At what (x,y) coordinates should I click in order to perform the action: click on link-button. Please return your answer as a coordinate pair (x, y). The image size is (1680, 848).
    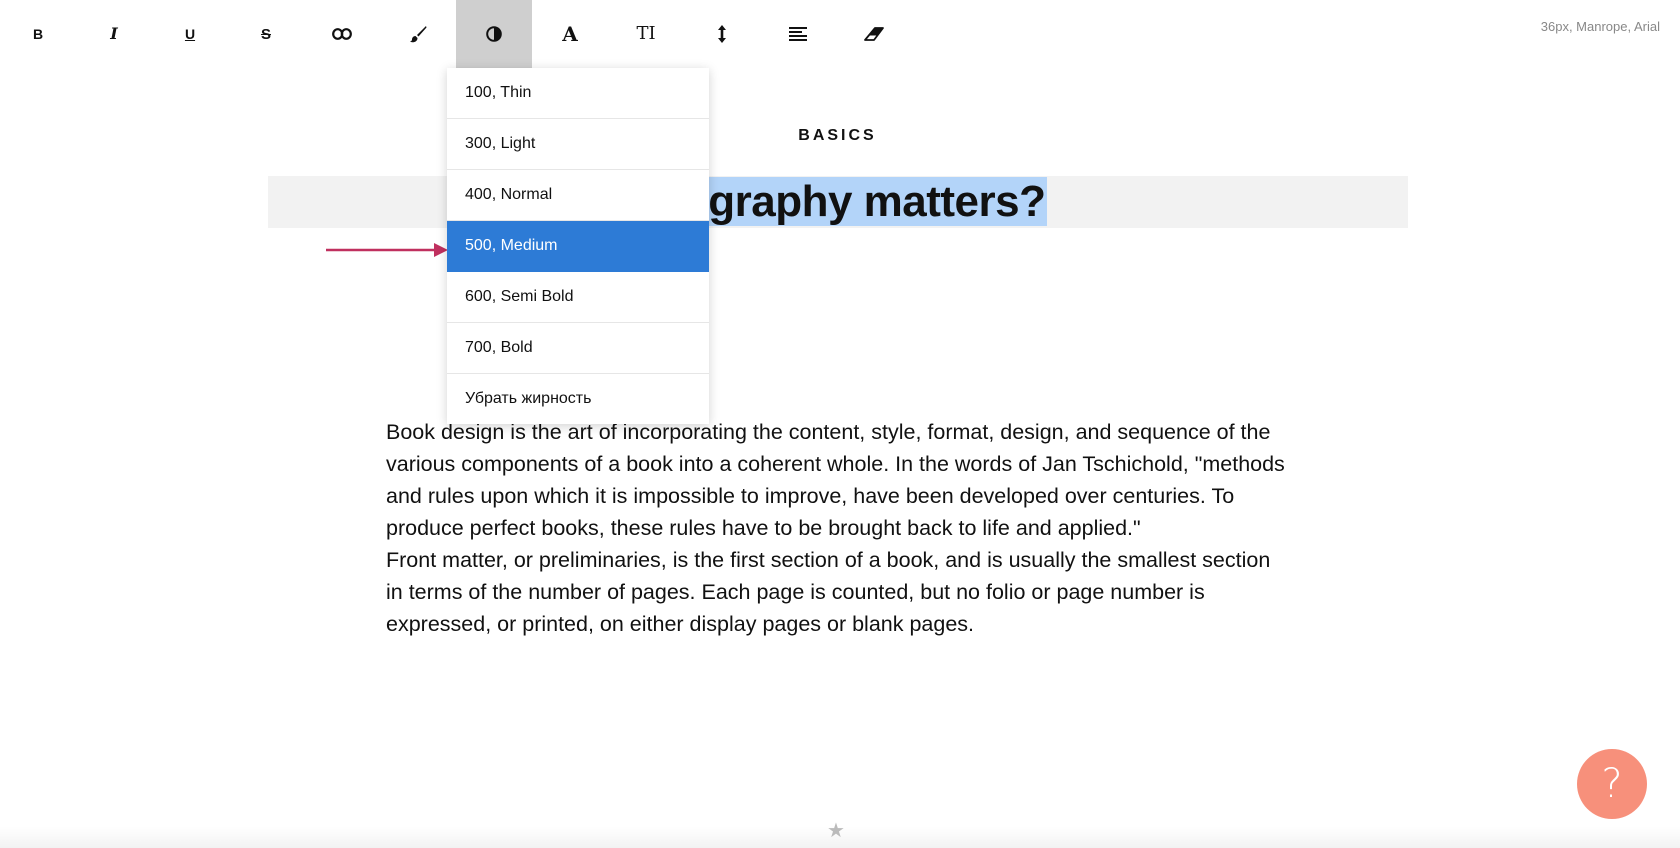
    Looking at the image, I should click on (342, 34).